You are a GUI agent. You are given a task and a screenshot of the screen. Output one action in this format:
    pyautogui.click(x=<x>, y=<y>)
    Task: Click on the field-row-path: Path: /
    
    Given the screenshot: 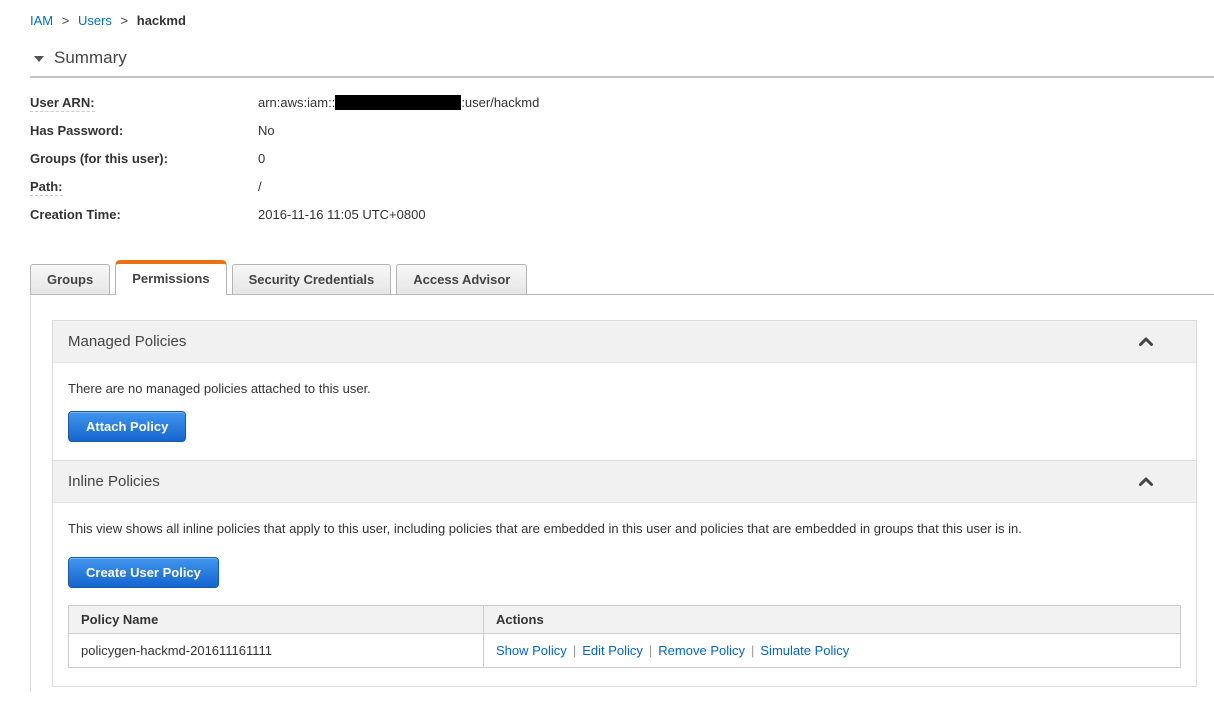 What is the action you would take?
    pyautogui.click(x=622, y=186)
    